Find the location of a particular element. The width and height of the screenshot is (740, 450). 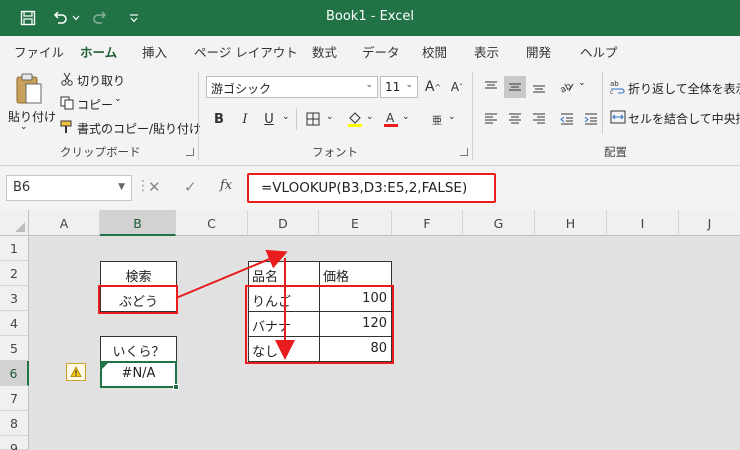

annotation-arrows is located at coordinates (235, 304).